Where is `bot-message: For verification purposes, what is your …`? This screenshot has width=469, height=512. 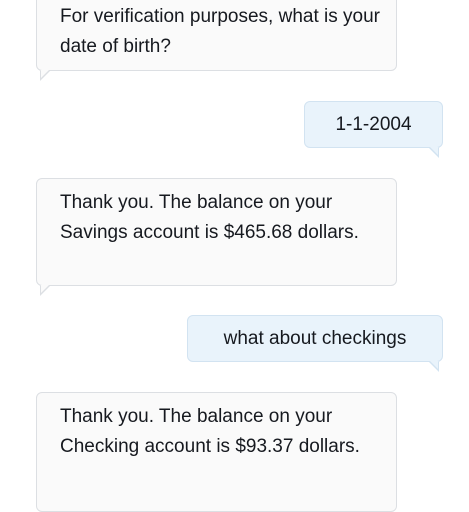 bot-message: For verification purposes, what is your … is located at coordinates (216, 35).